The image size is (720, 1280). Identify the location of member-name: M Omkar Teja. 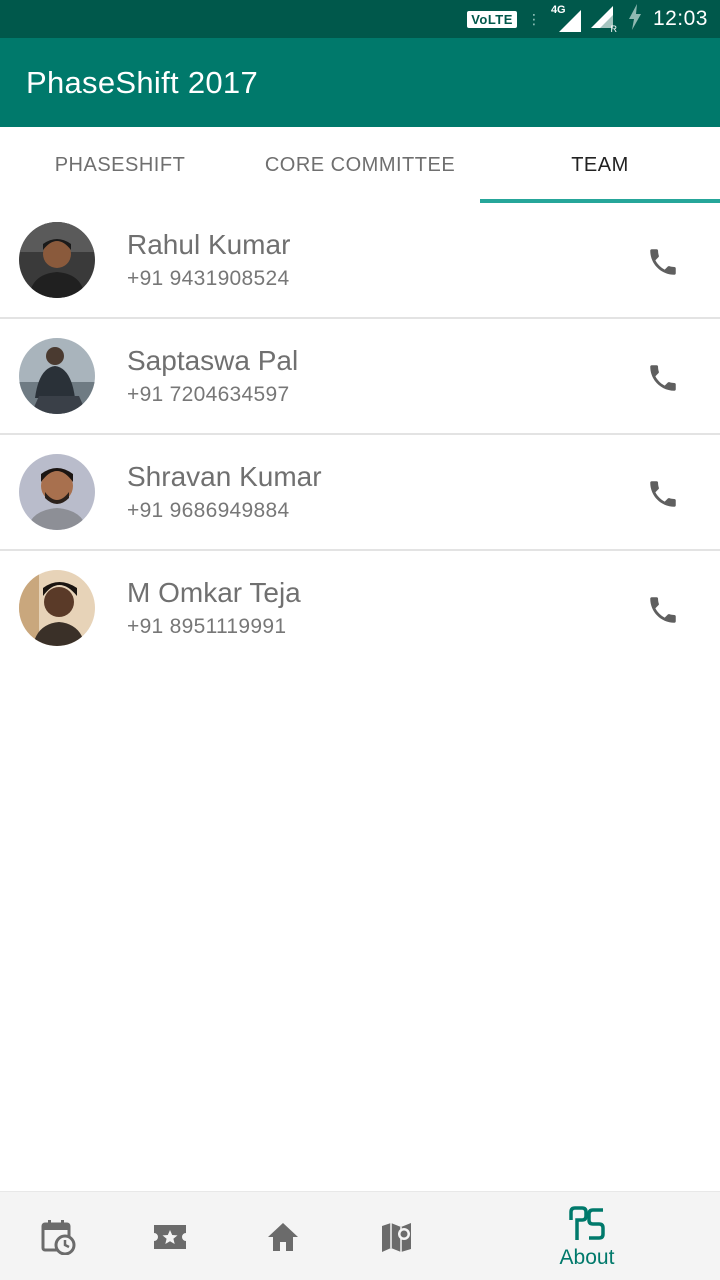
(214, 592).